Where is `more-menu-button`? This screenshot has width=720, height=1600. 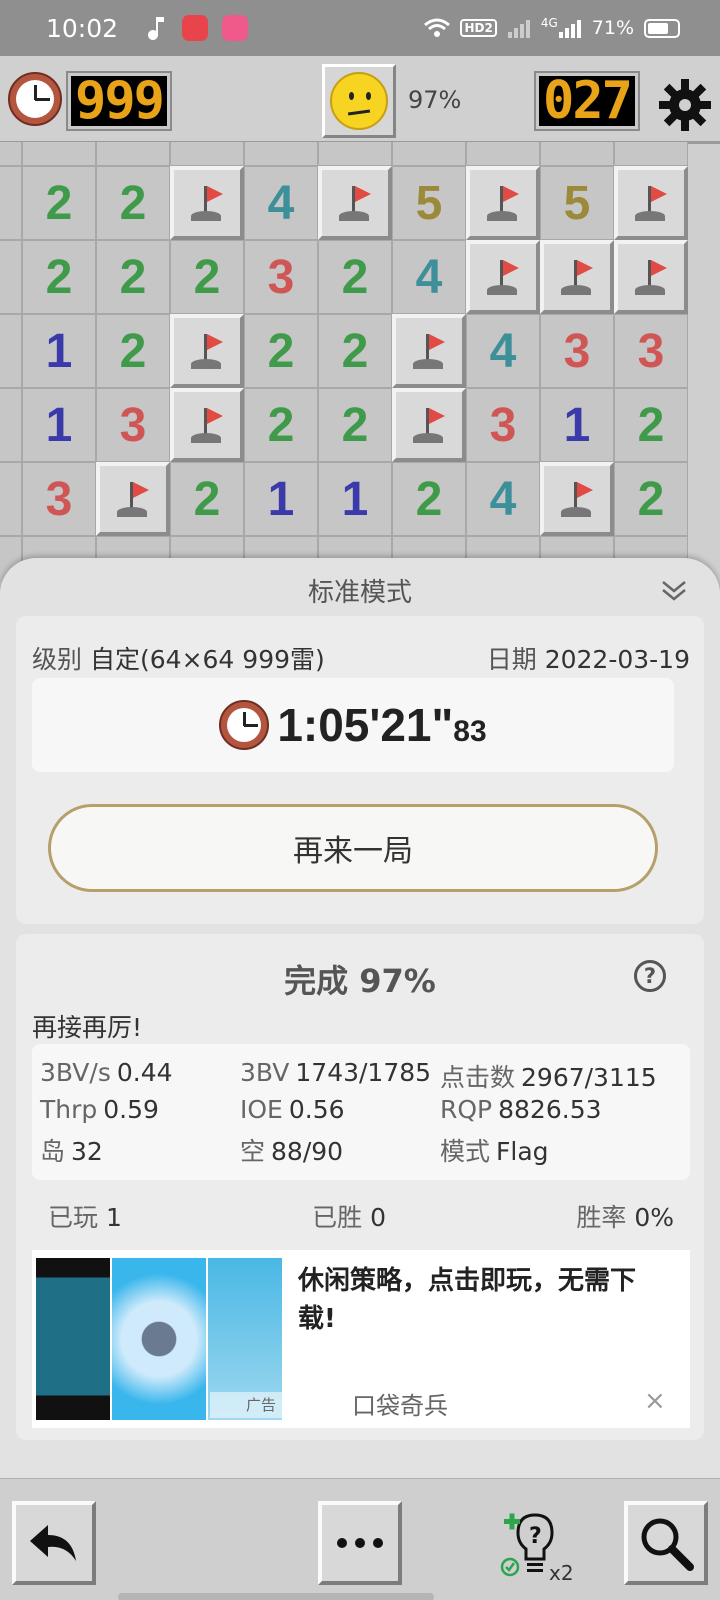 more-menu-button is located at coordinates (360, 1543).